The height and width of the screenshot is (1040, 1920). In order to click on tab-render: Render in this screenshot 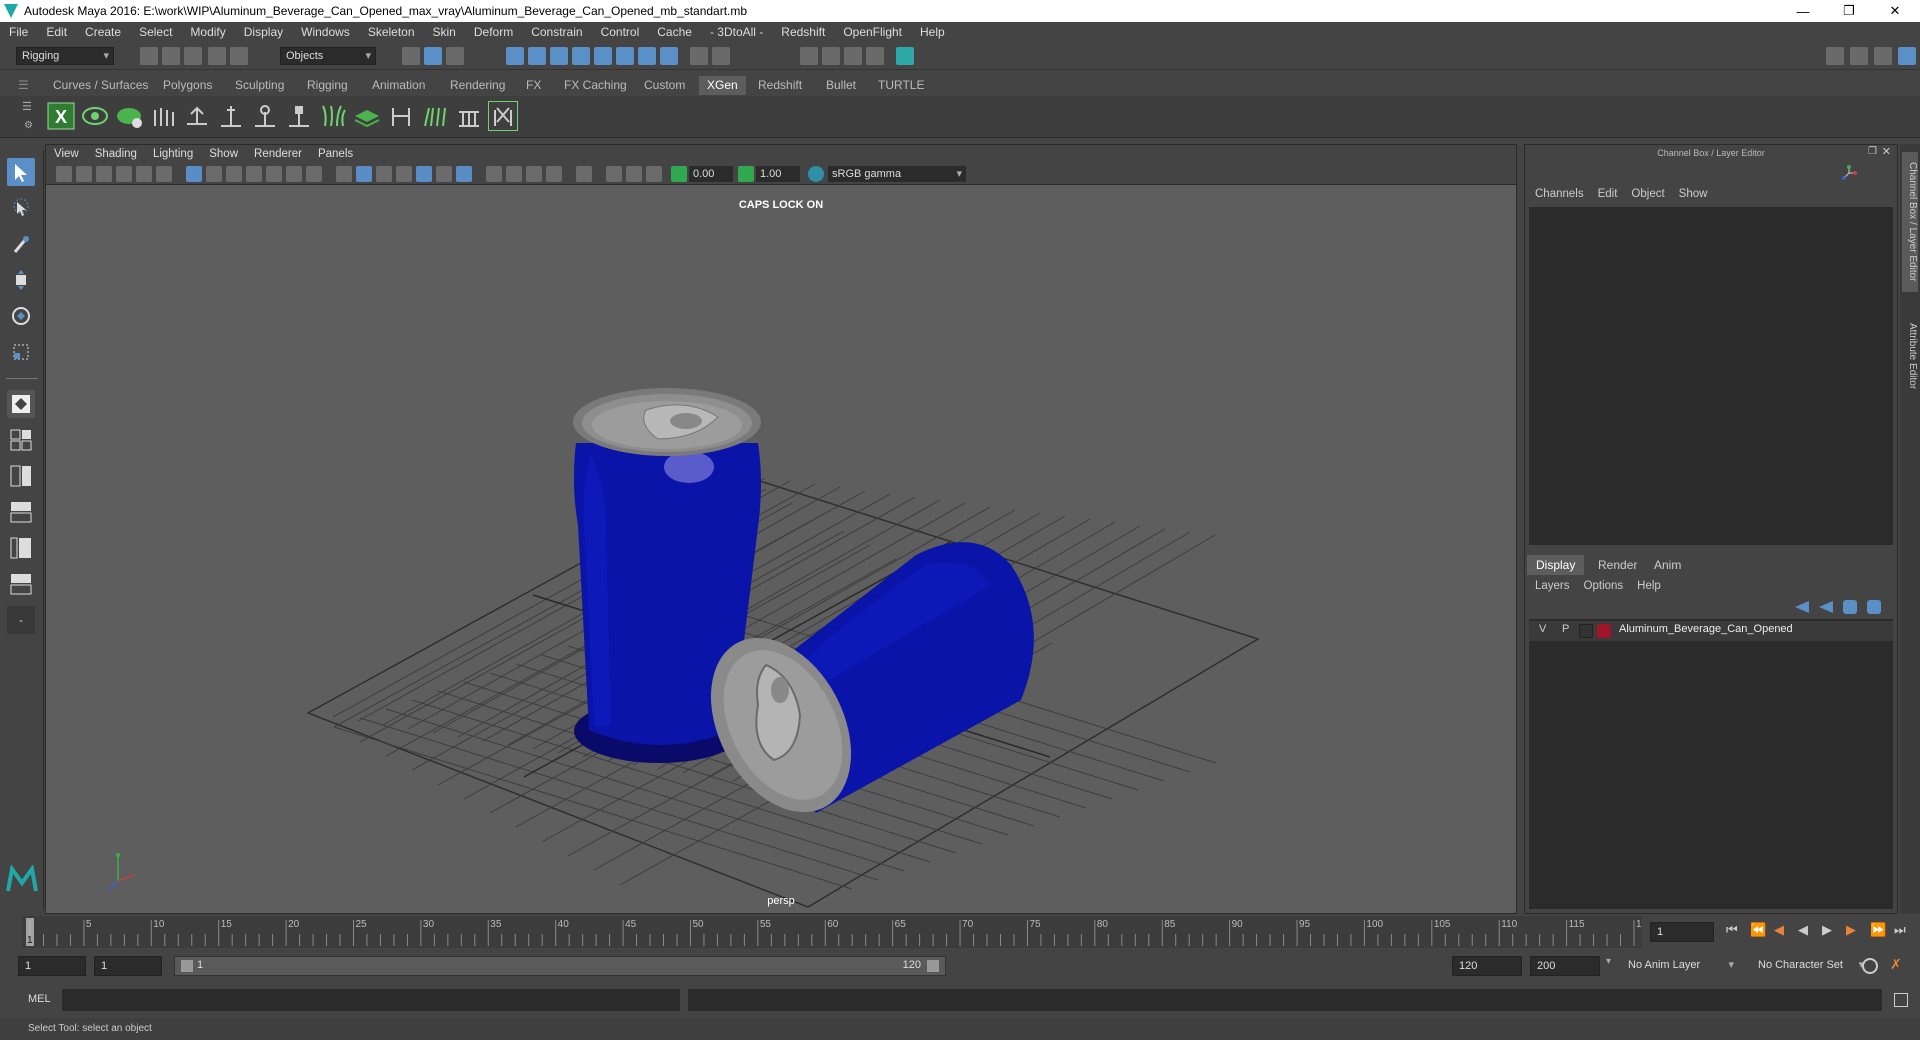, I will do `click(1617, 565)`.